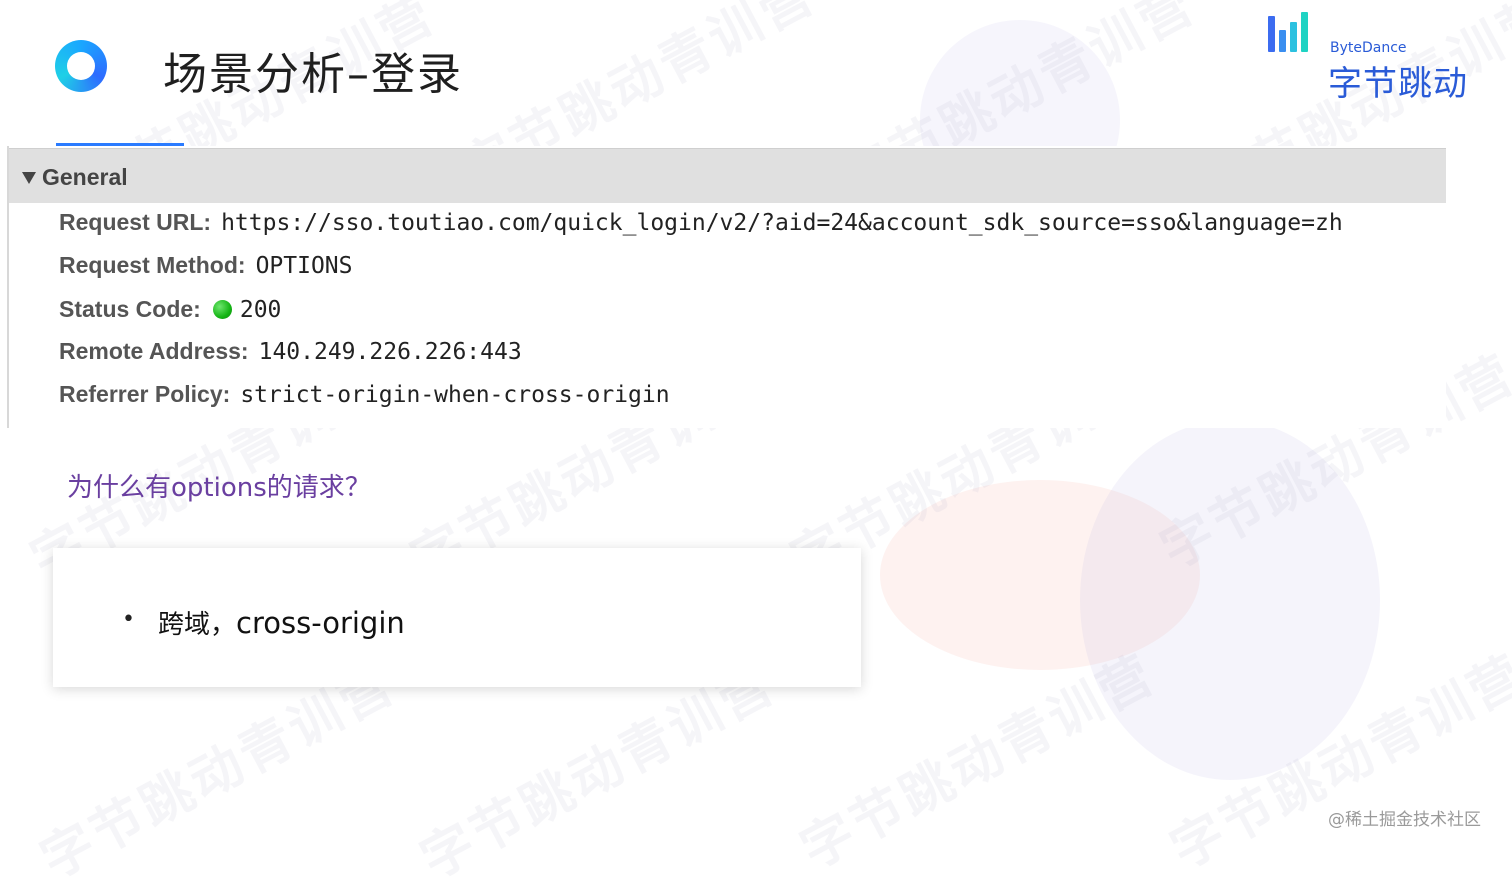 The width and height of the screenshot is (1512, 893). What do you see at coordinates (1404, 820) in the screenshot?
I see `footer-credit: @稀土掘金技术社区` at bounding box center [1404, 820].